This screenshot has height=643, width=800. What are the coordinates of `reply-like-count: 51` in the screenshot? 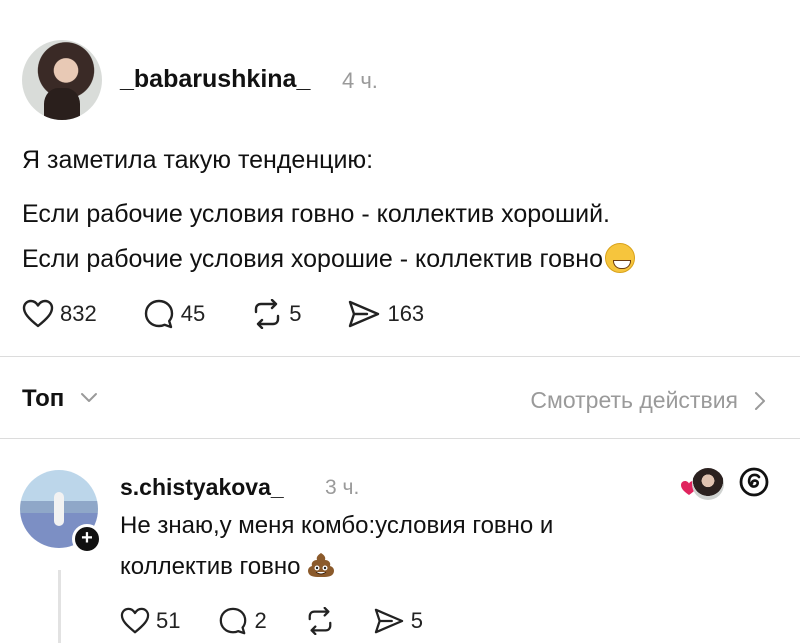 It's located at (168, 620).